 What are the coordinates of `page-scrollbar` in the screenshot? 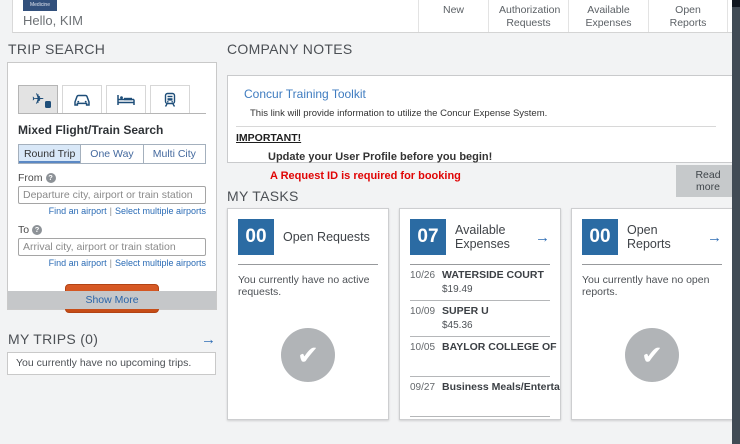 It's located at (736, 222).